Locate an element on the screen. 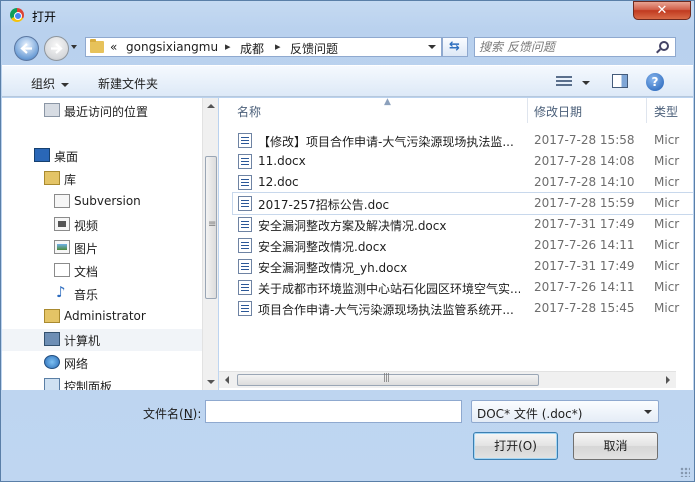 This screenshot has width=695, height=482. column-header-modified: 修改日期 is located at coordinates (586, 110).